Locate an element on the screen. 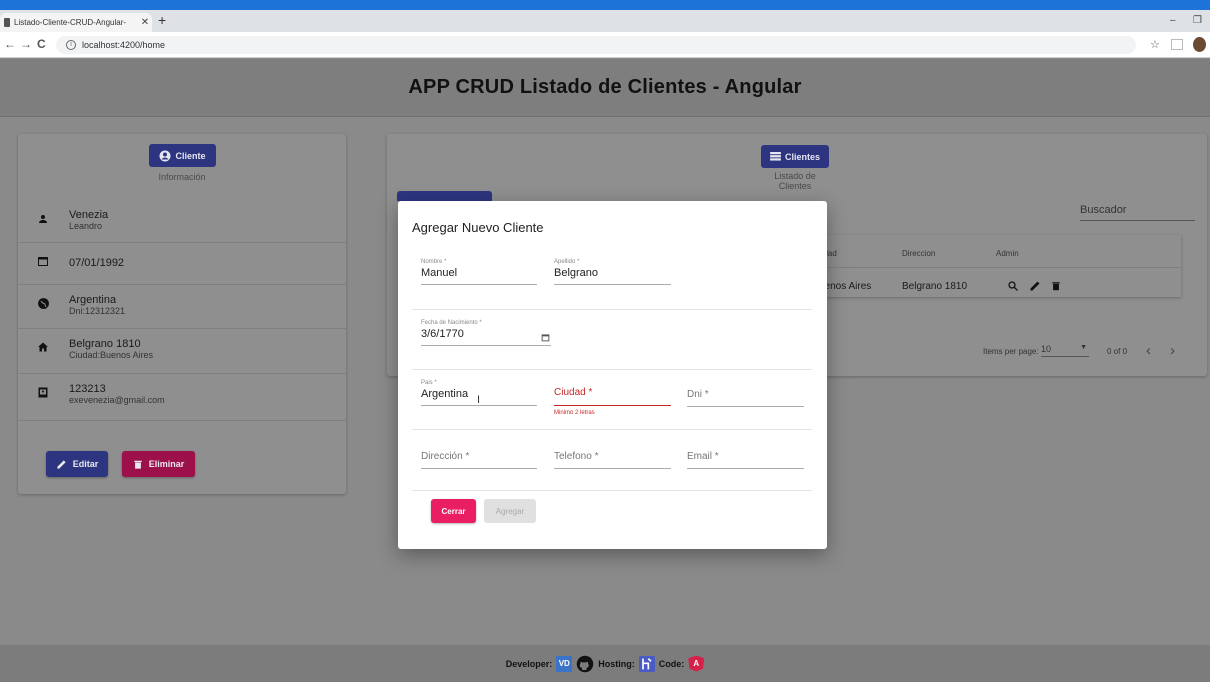 The image size is (1210, 682). client-birthdate-row: 07/01/1992 is located at coordinates (182, 262).